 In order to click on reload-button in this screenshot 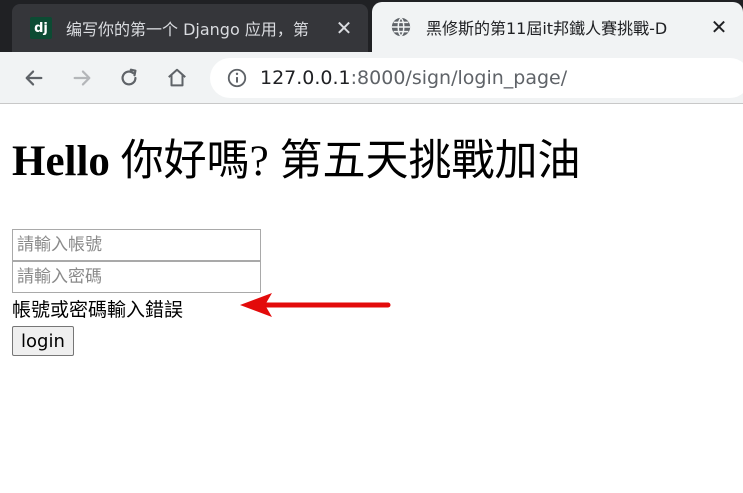, I will do `click(129, 78)`.